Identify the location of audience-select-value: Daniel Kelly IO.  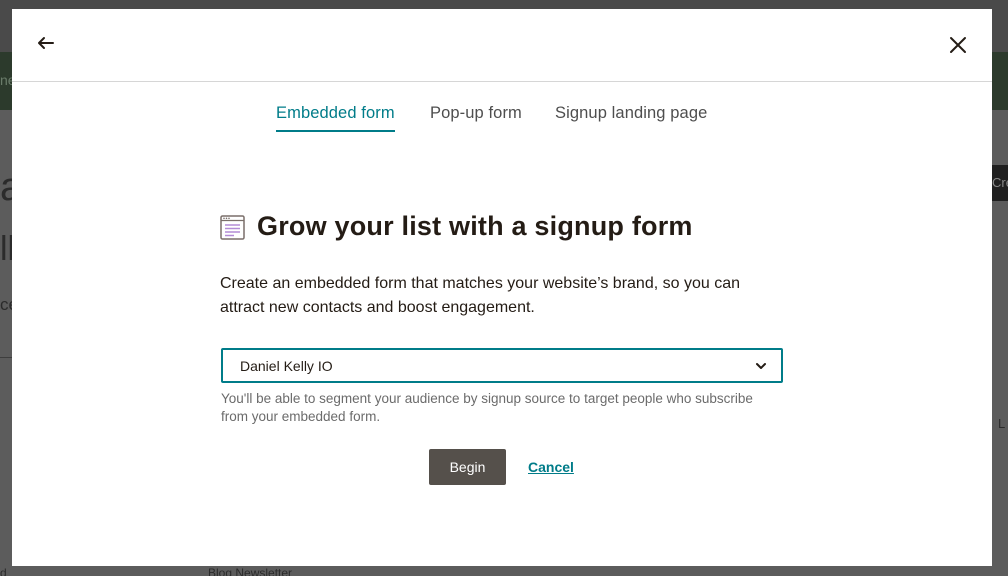
(286, 366).